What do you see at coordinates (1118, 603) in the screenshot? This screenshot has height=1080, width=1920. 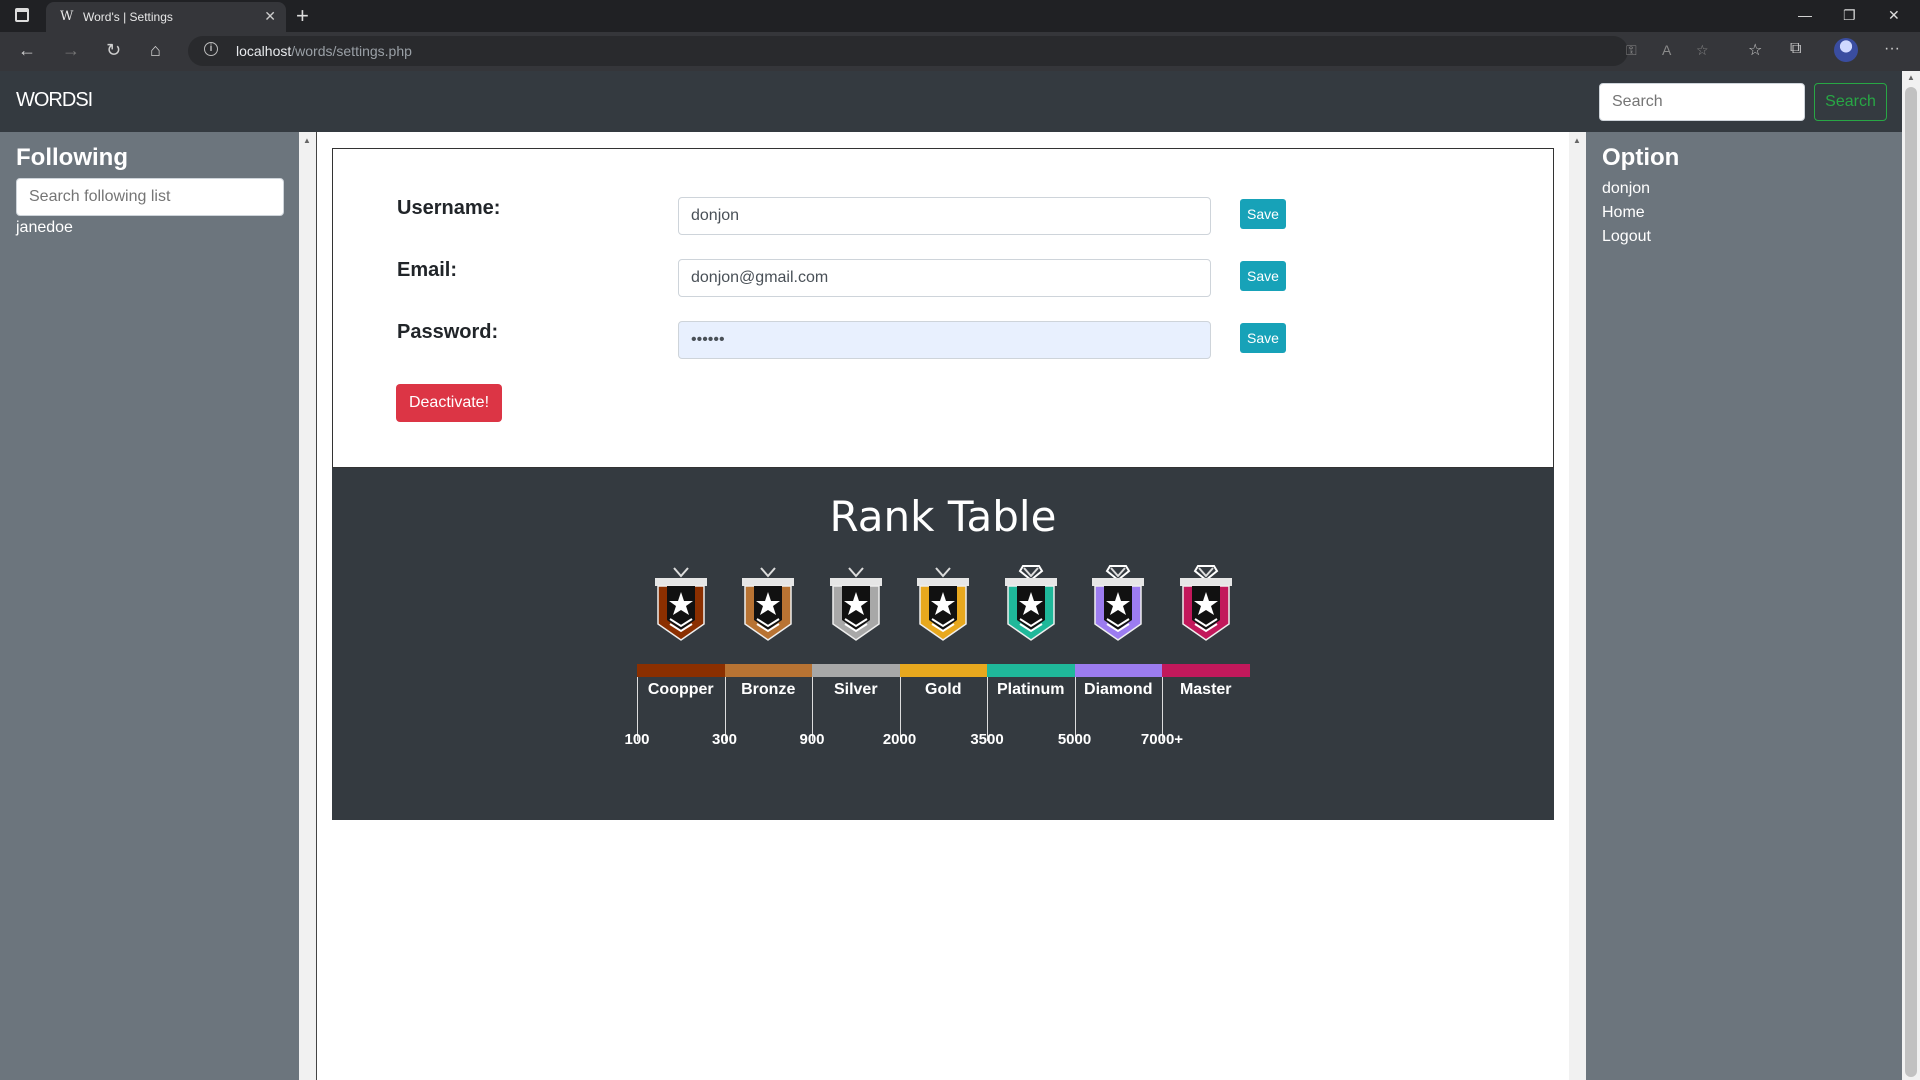 I see `rank-badge-diamond-icon` at bounding box center [1118, 603].